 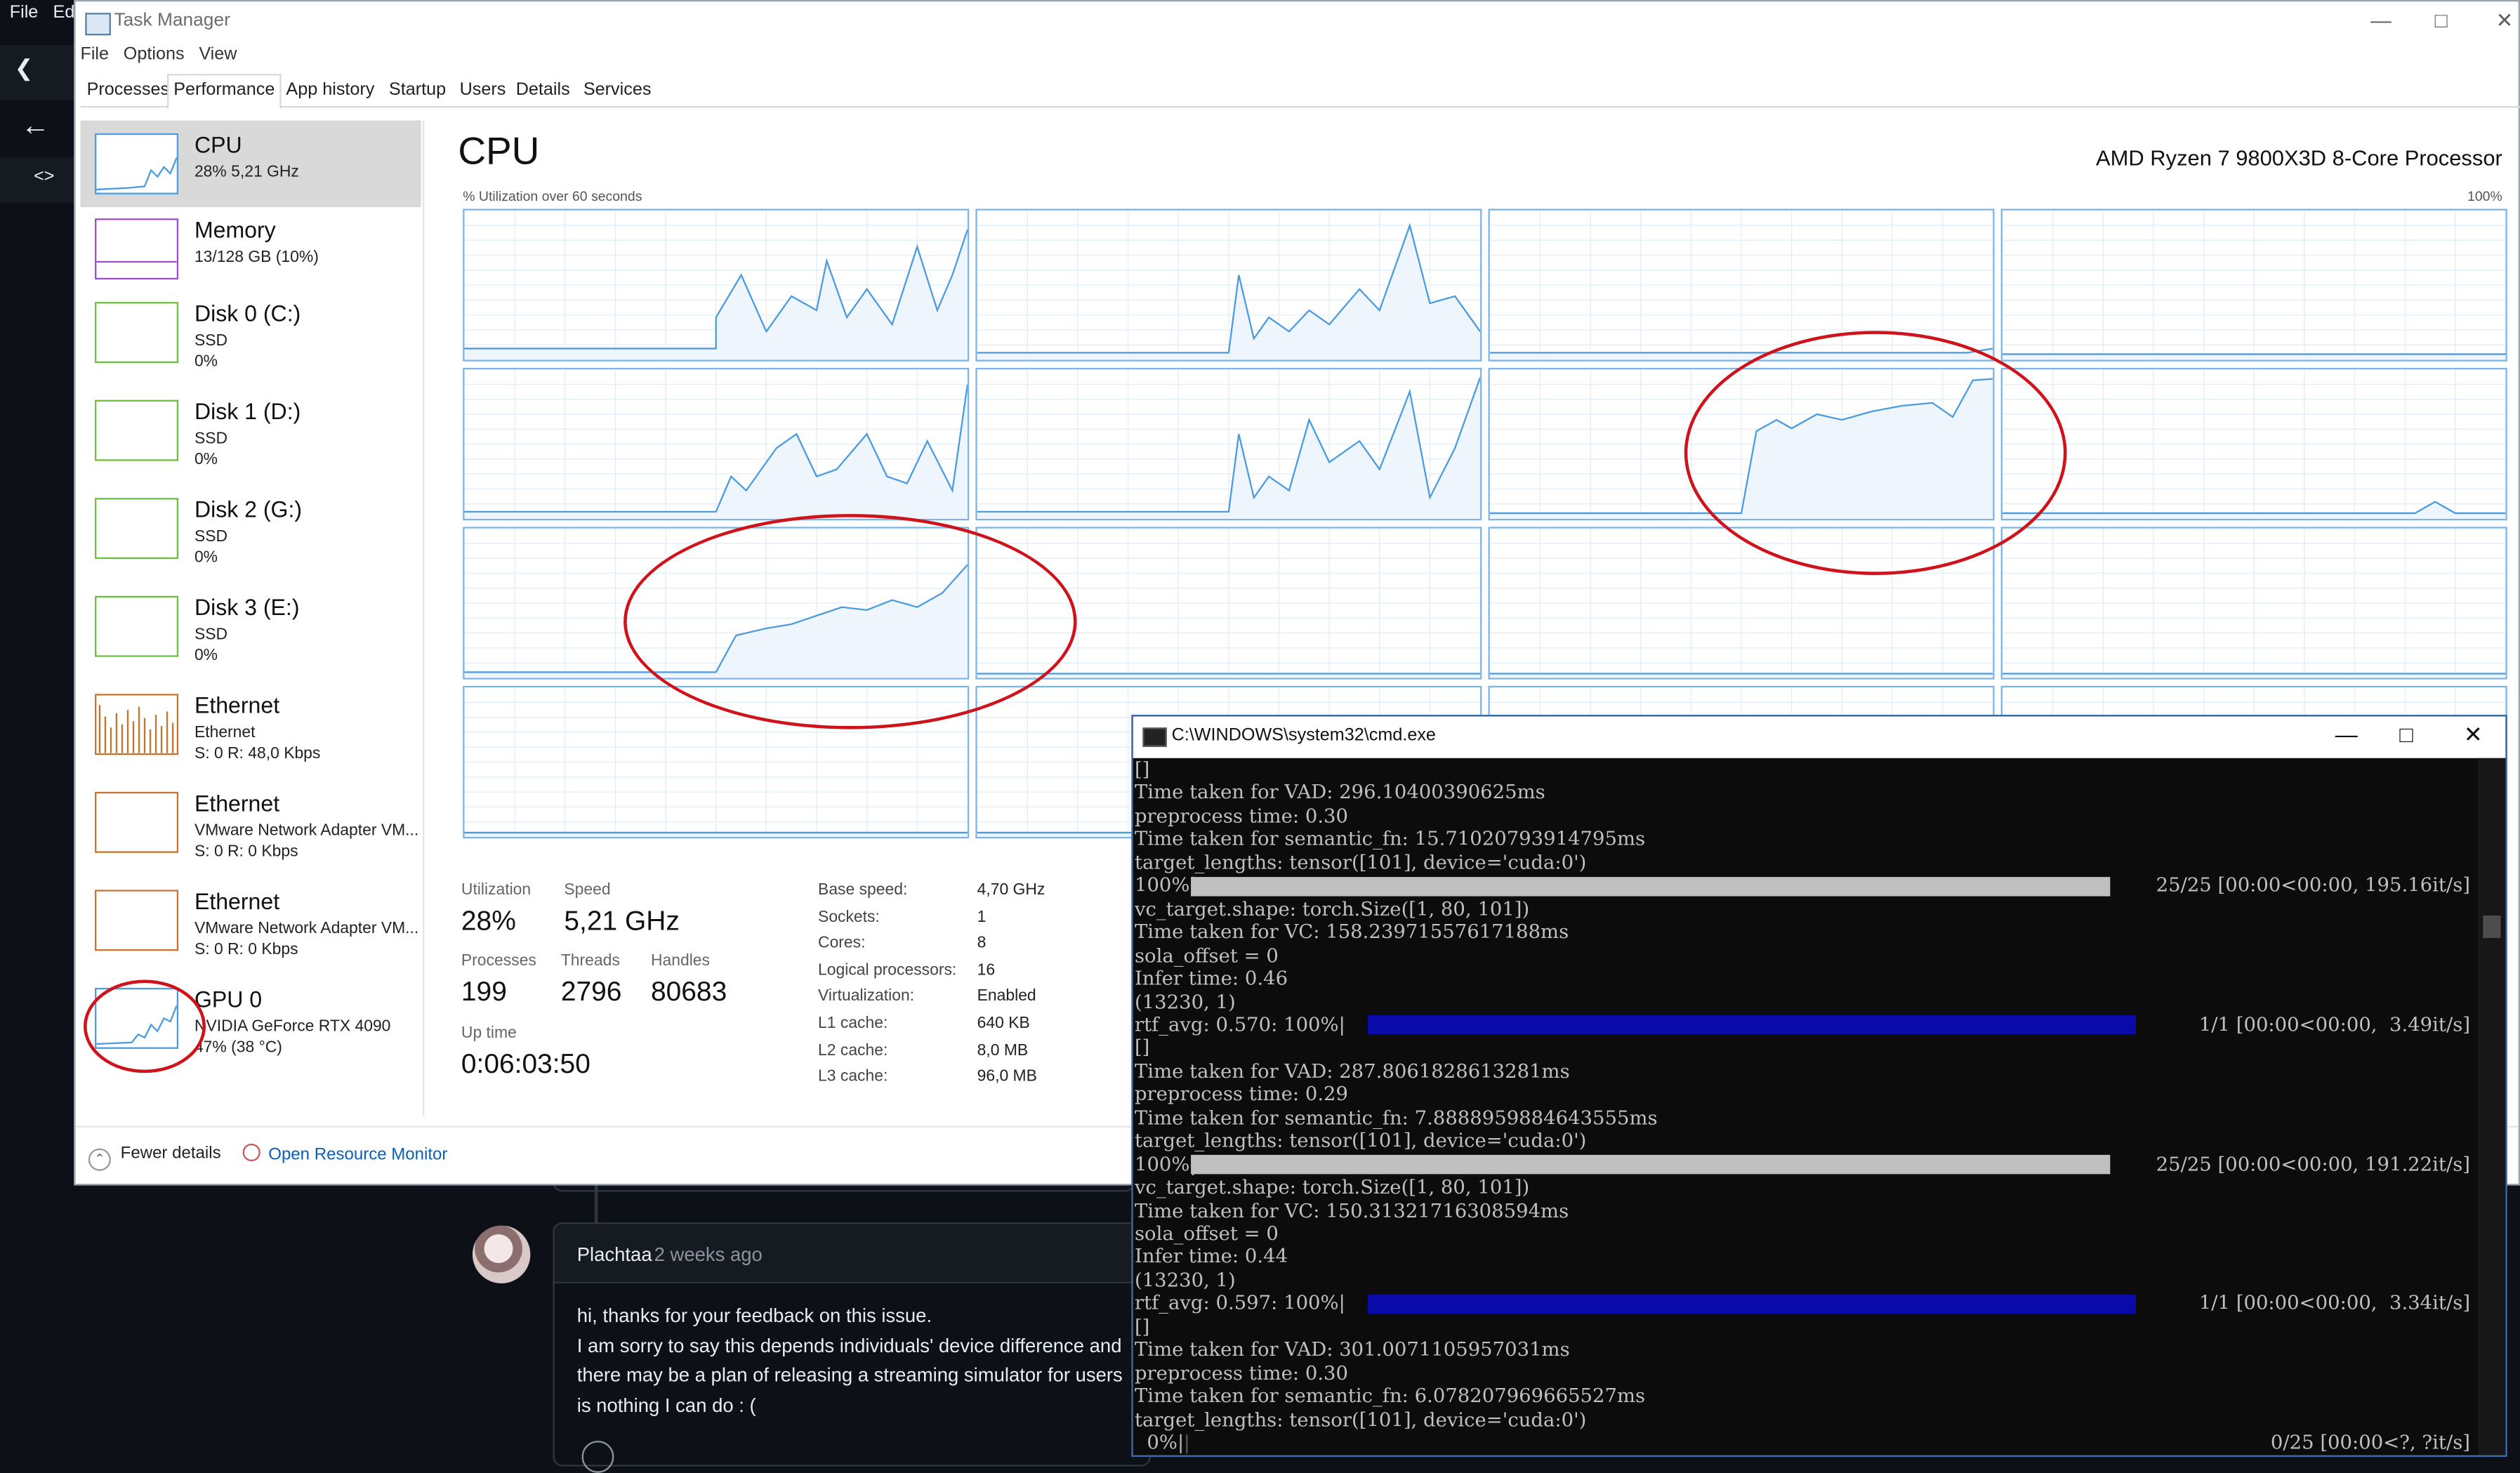 I want to click on maximize-icon: □, so click(x=2442, y=20).